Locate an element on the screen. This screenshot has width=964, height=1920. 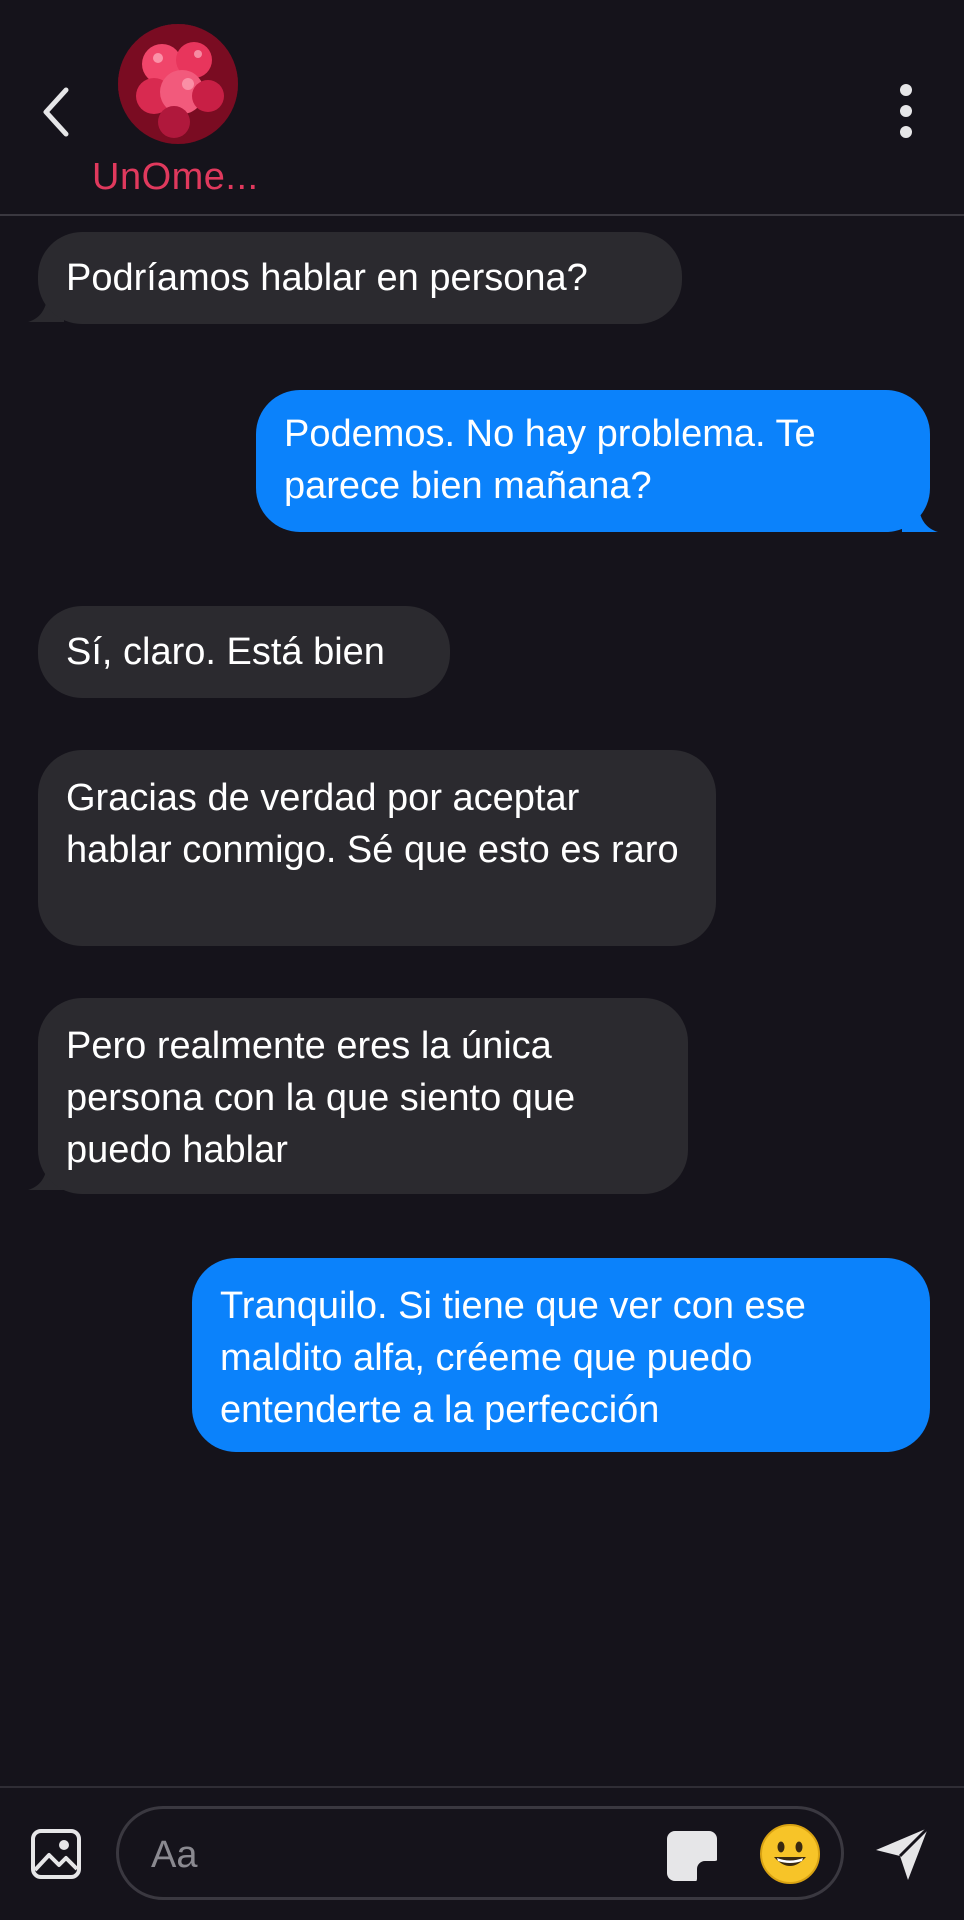
emoji-icon is located at coordinates (790, 1854).